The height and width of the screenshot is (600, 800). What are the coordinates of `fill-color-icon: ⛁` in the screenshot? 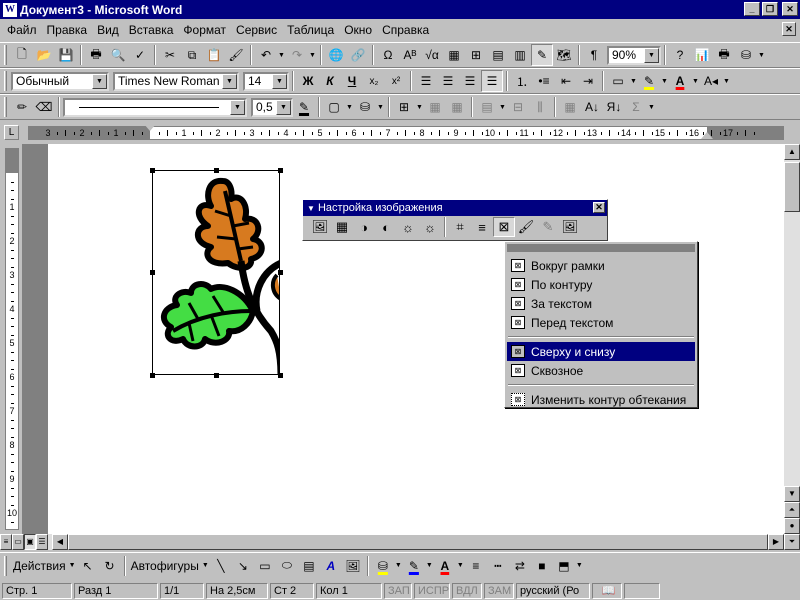 It's located at (383, 566).